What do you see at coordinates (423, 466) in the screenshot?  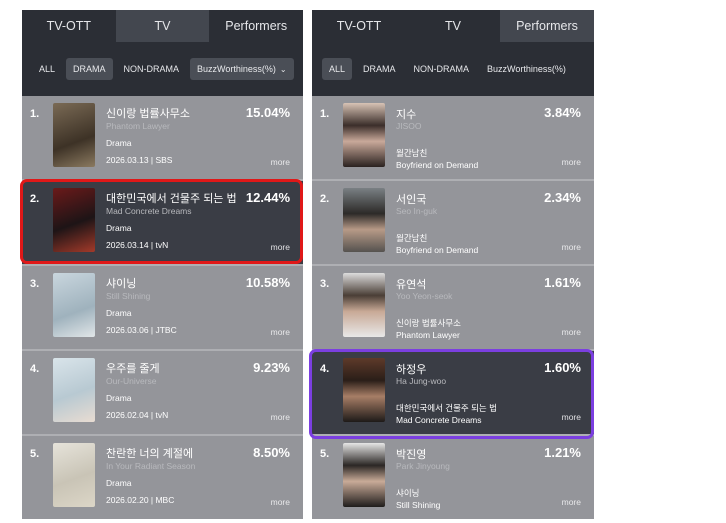 I see `performer-name-en: Park Jinyoung` at bounding box center [423, 466].